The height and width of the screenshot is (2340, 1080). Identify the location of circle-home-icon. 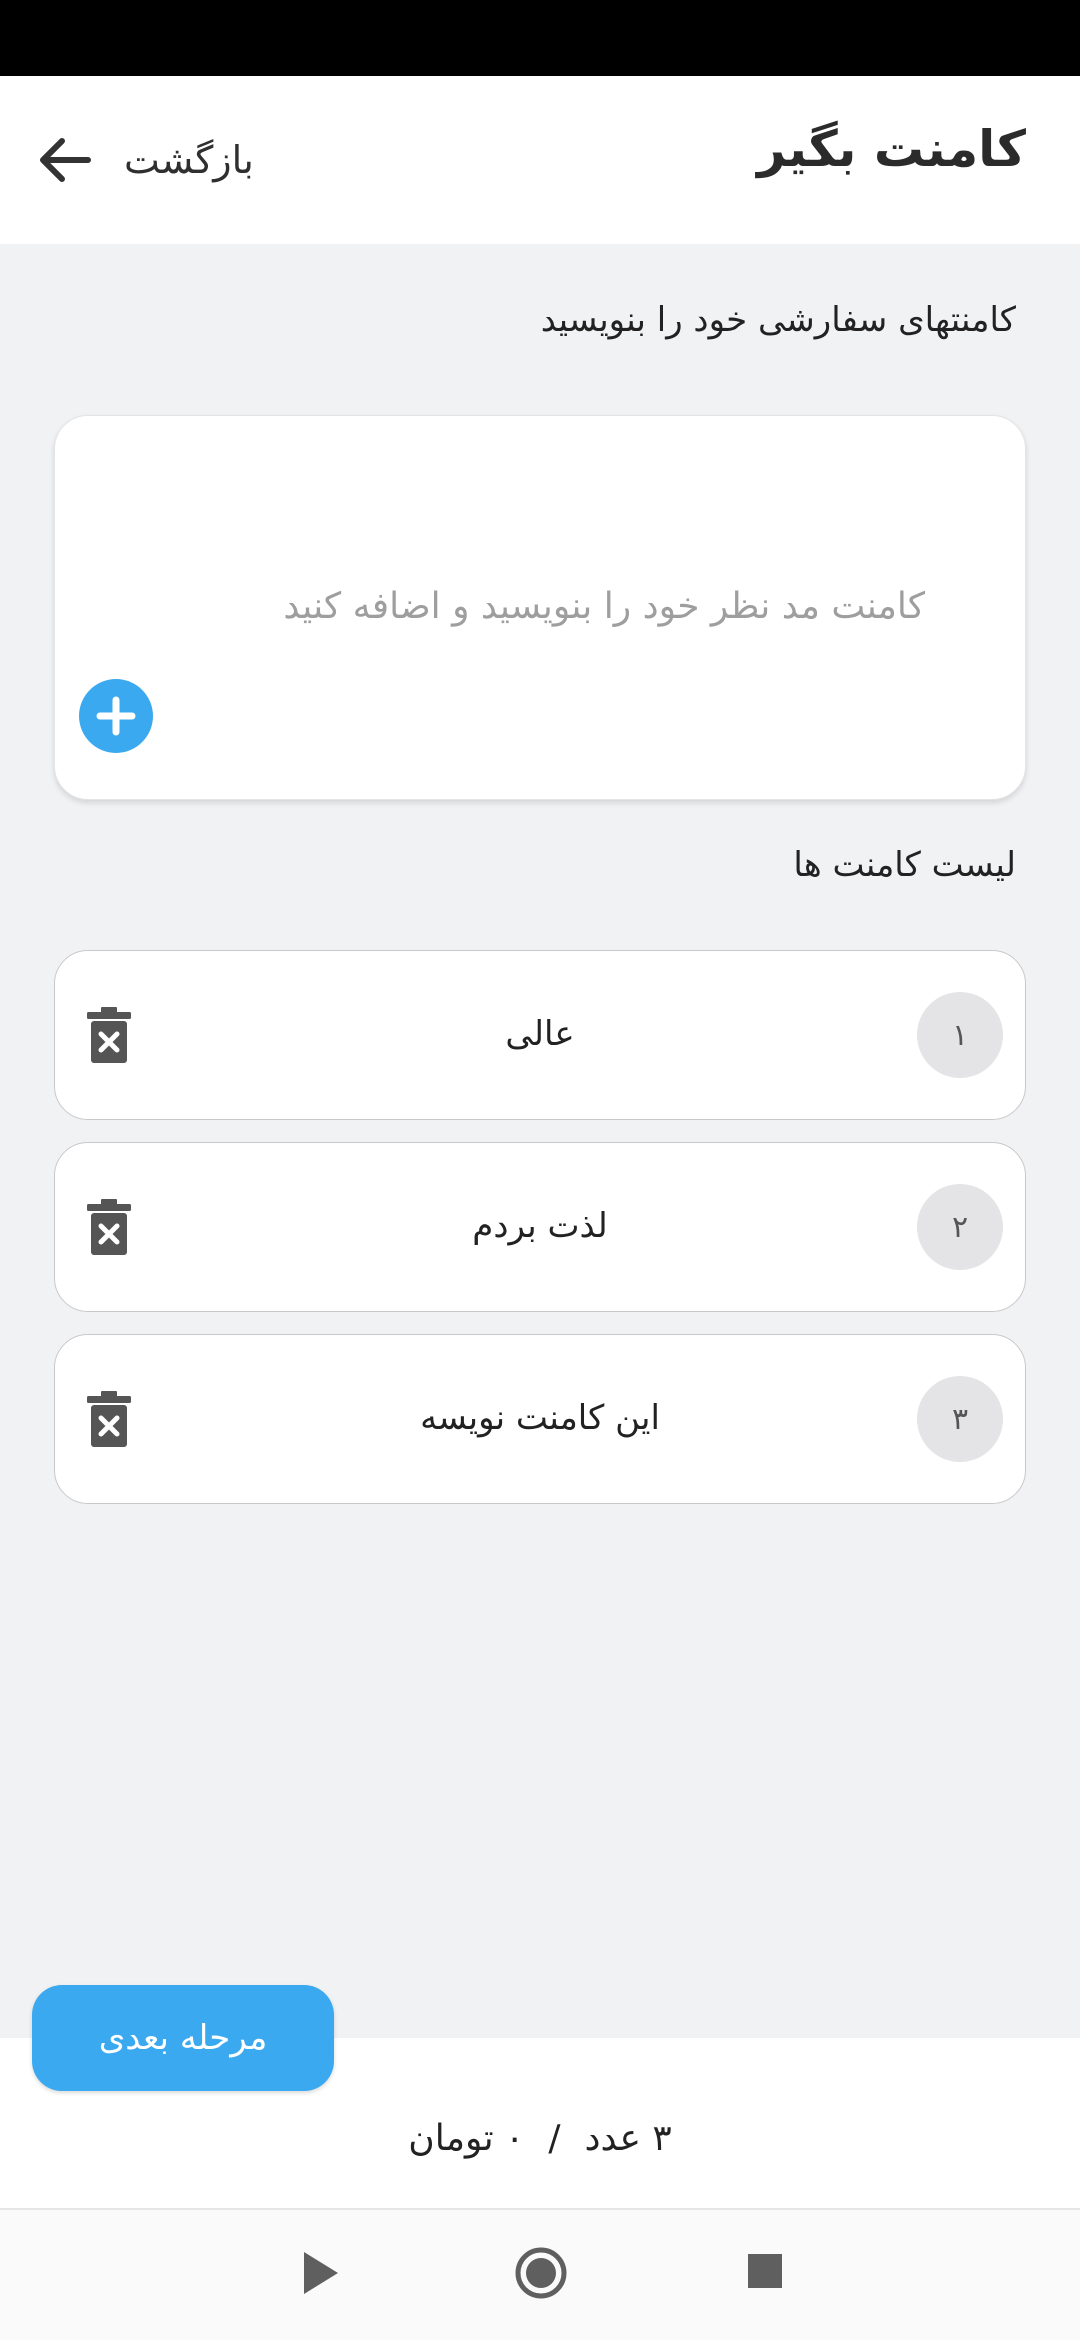
(541, 2273).